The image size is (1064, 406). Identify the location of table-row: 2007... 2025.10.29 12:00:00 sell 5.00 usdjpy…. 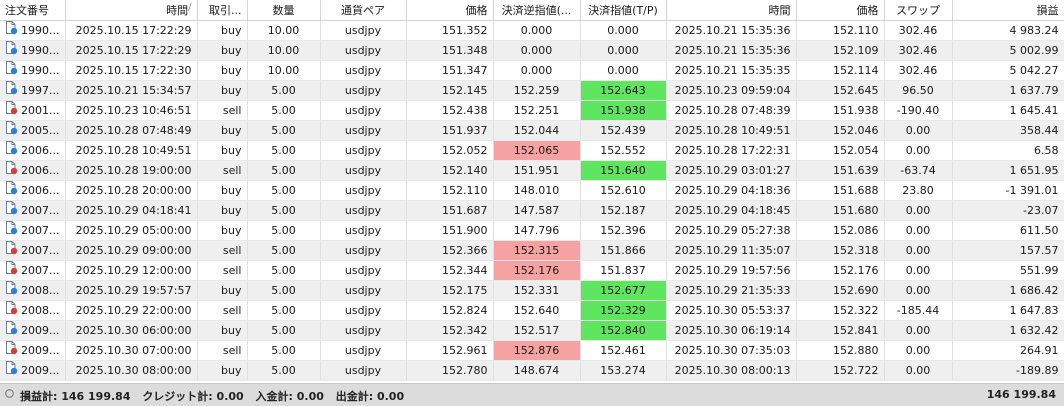
(532, 270).